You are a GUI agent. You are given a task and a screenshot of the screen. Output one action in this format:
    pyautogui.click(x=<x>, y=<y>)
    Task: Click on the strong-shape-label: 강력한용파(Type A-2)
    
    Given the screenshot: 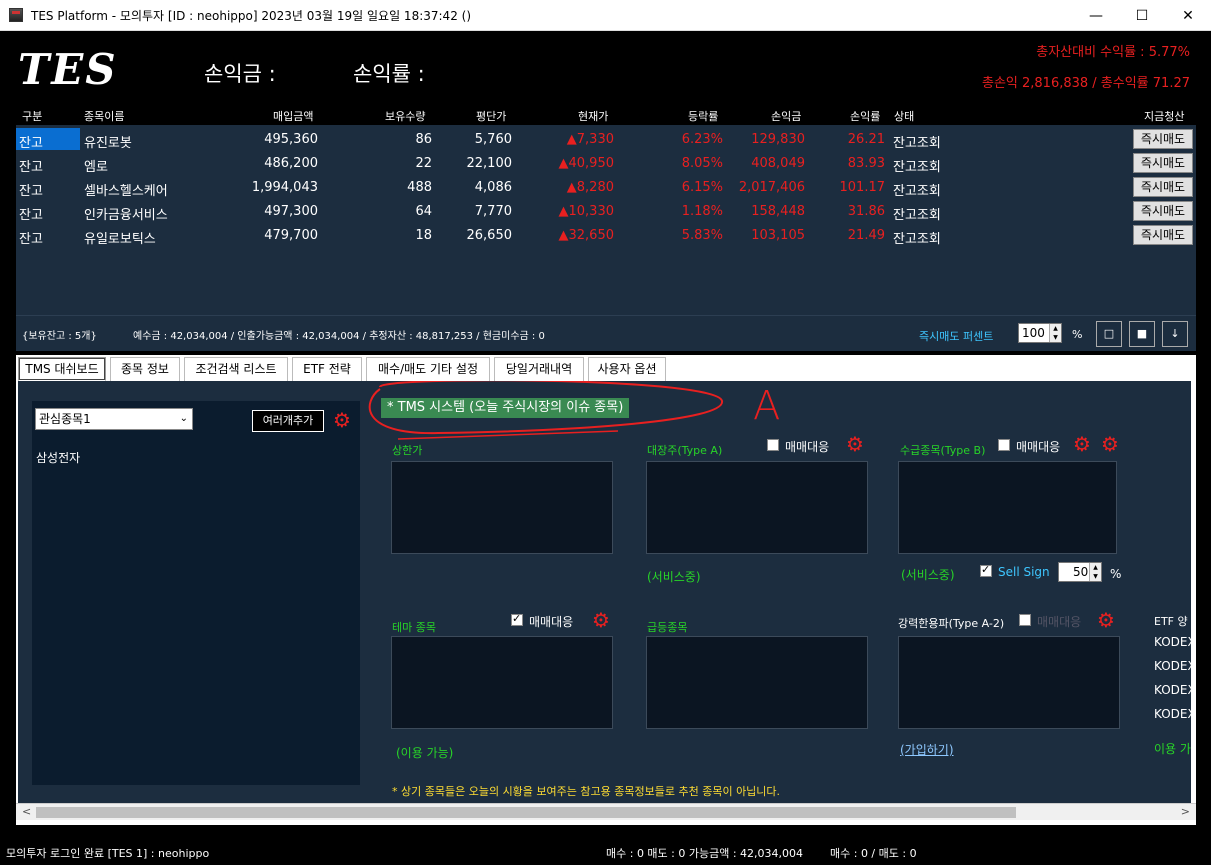 What is the action you would take?
    pyautogui.click(x=951, y=623)
    